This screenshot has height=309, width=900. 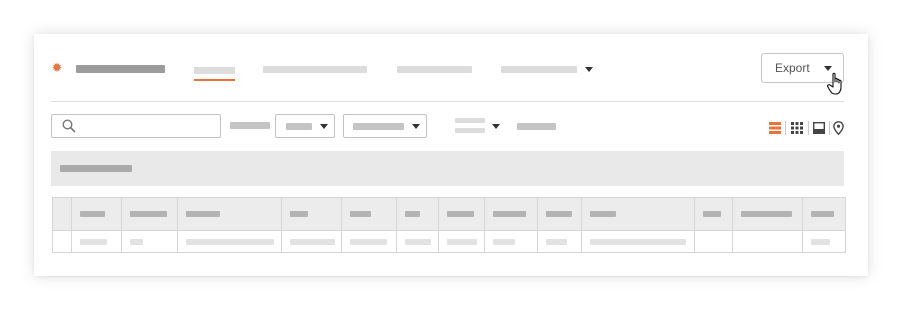 I want to click on active-tab-indicator, so click(x=214, y=80).